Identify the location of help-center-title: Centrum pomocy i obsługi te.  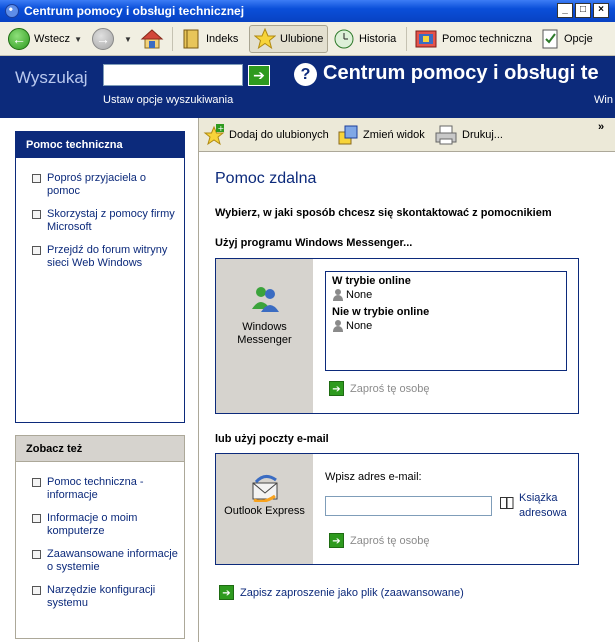
(461, 73).